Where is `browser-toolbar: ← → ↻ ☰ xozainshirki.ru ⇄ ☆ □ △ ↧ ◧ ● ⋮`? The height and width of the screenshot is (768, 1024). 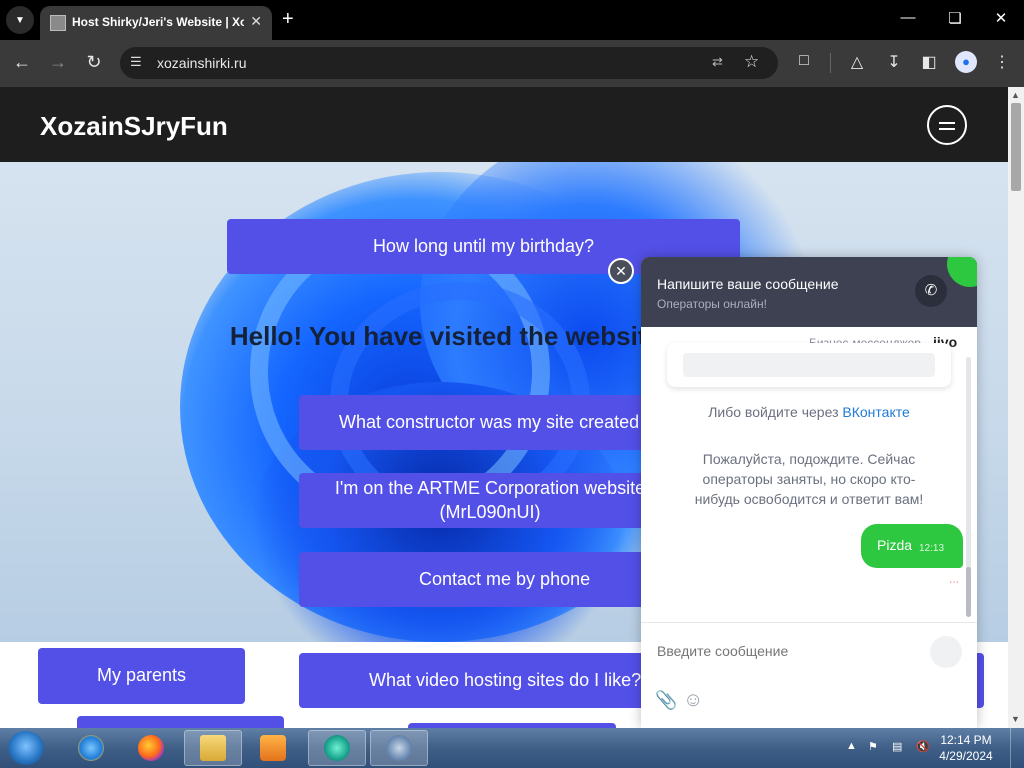 browser-toolbar: ← → ↻ ☰ xozainshirki.ru ⇄ ☆ □ △ ↧ ◧ ● ⋮ is located at coordinates (512, 63).